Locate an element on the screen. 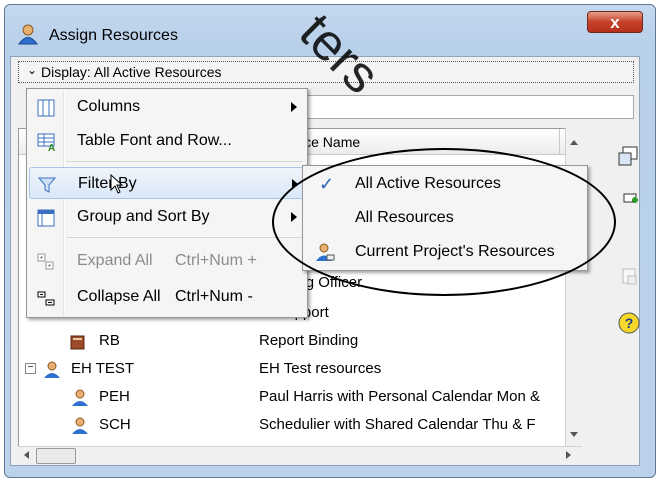  scroll-thumb is located at coordinates (56, 456).